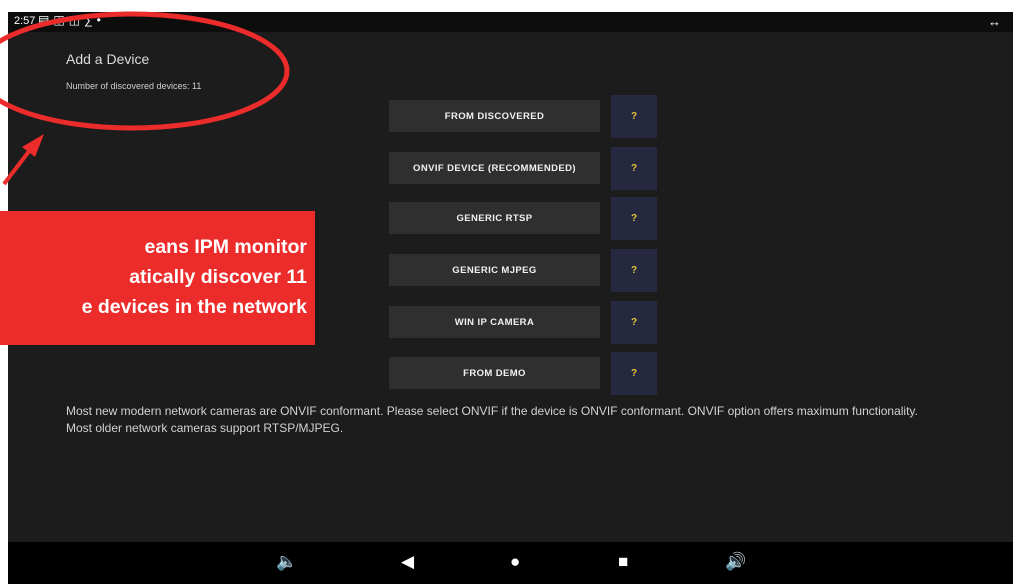 This screenshot has height=584, width=1021. I want to click on status-time: 2:57, so click(25, 21).